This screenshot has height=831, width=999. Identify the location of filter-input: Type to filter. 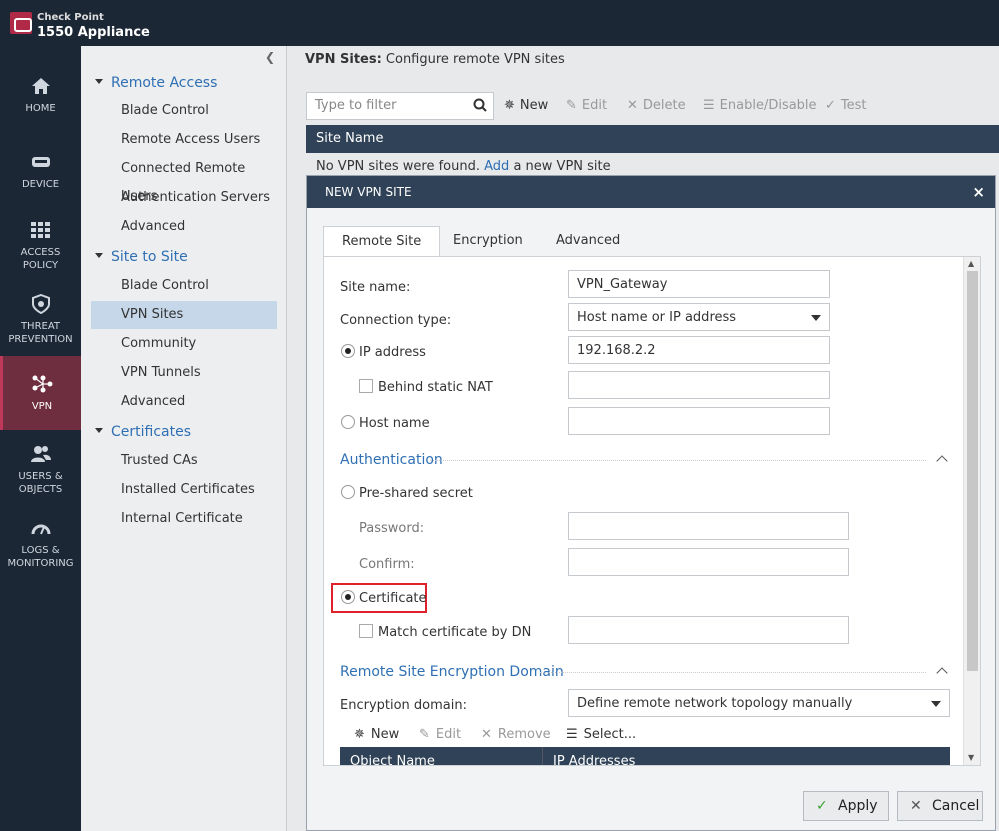
(400, 106).